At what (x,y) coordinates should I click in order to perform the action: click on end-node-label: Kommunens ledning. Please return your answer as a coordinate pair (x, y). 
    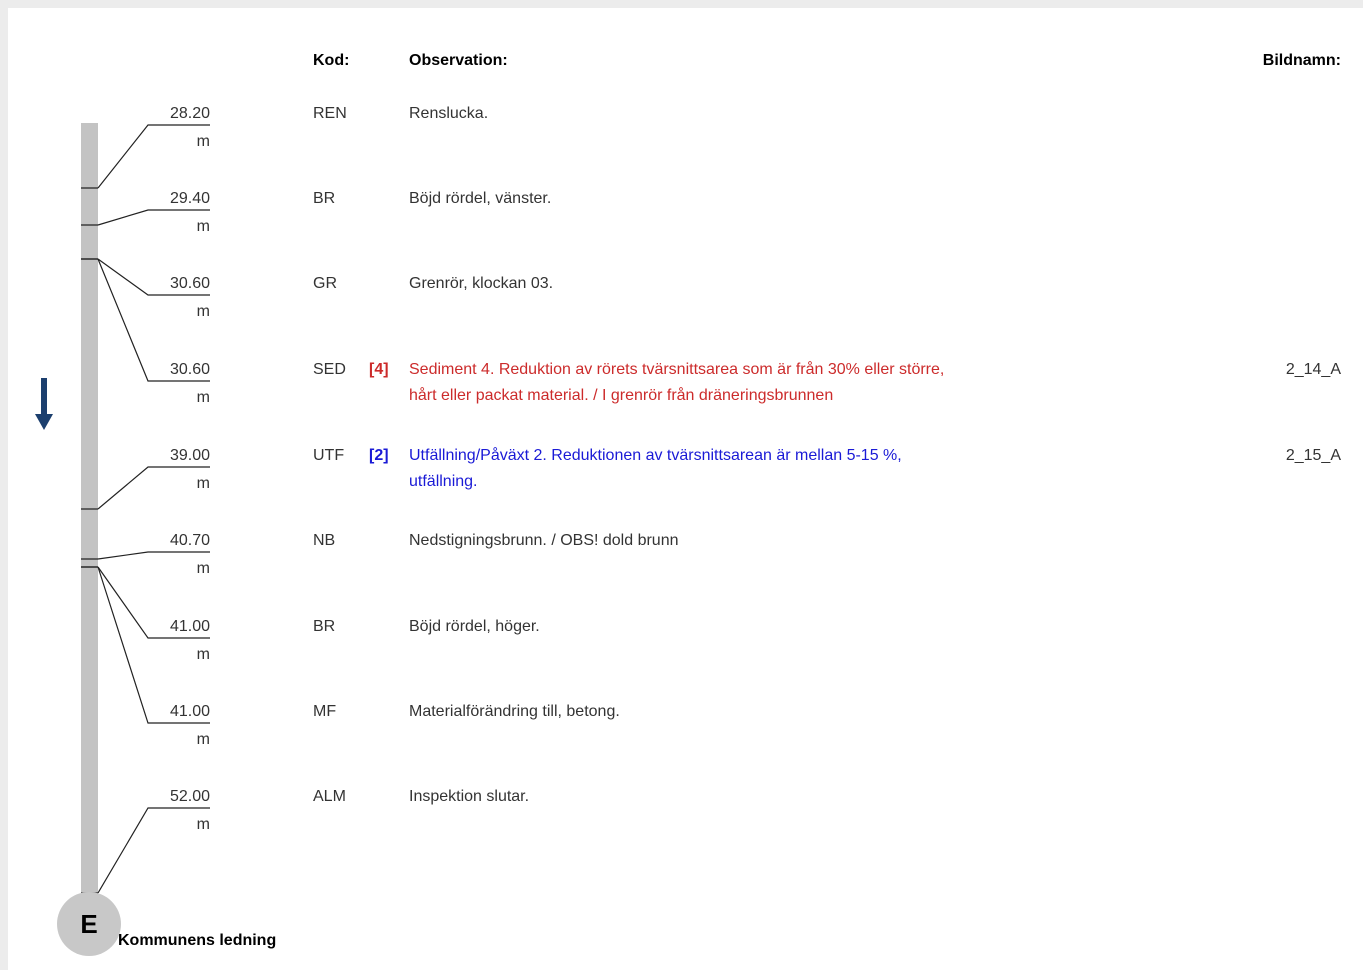
    Looking at the image, I should click on (197, 940).